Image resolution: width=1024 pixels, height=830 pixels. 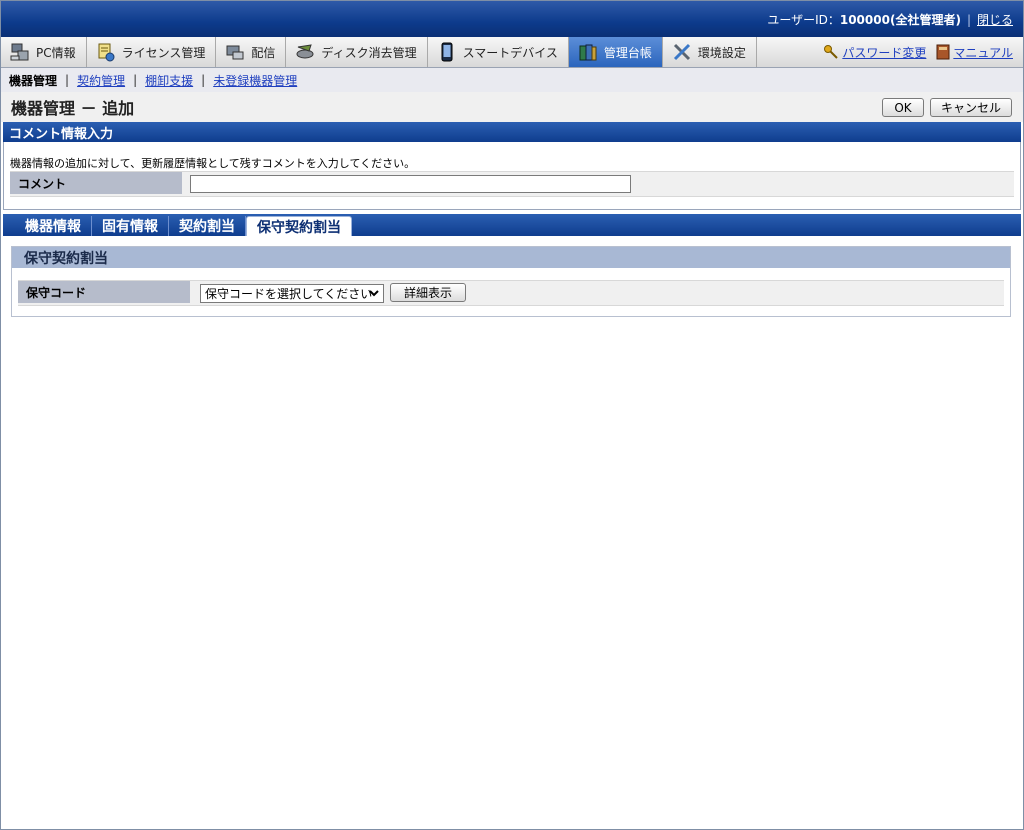 I want to click on nav-label: 環境設定, so click(x=721, y=52).